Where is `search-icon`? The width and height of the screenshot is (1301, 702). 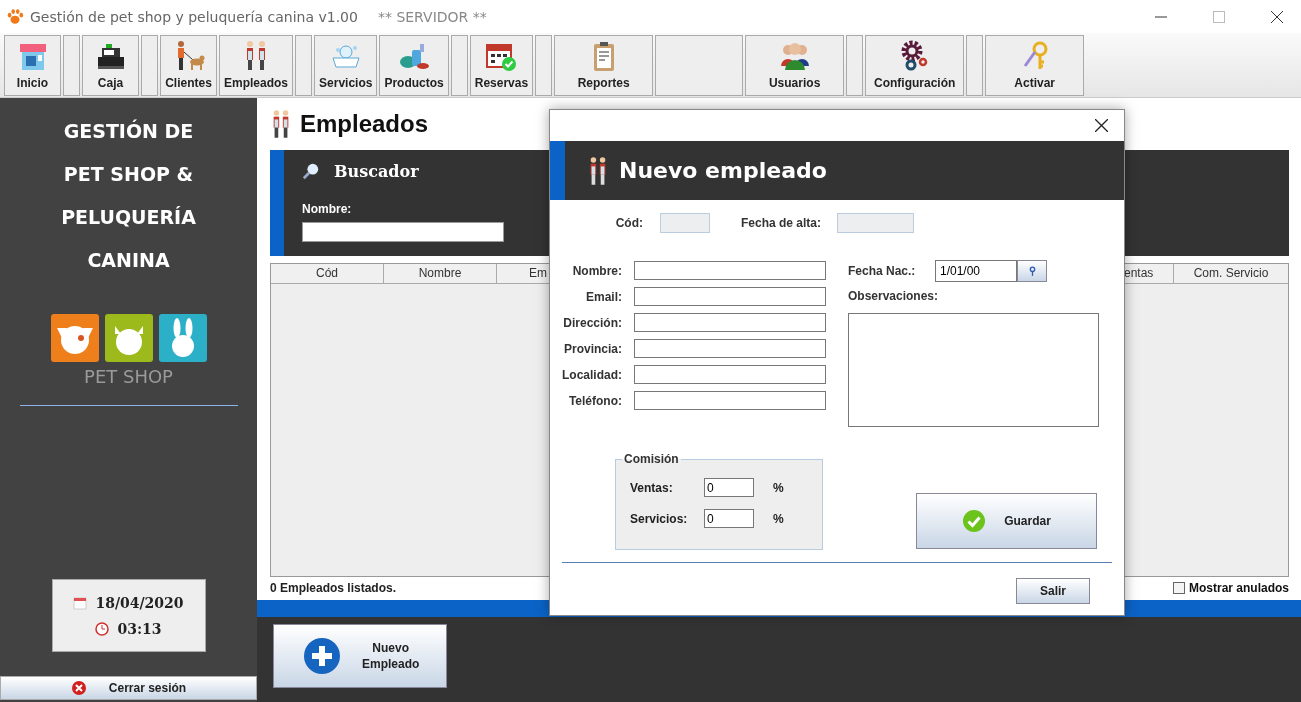 search-icon is located at coordinates (311, 171).